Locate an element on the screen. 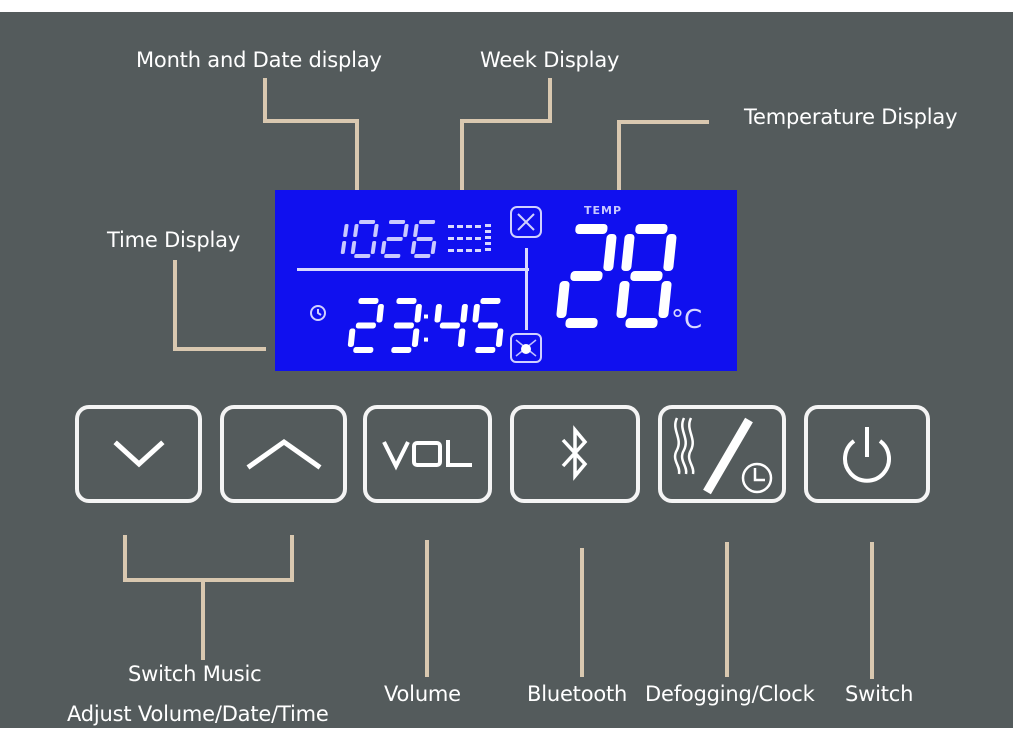 The image size is (1017, 743). lcd-temp-label: TEMP is located at coordinates (603, 210).